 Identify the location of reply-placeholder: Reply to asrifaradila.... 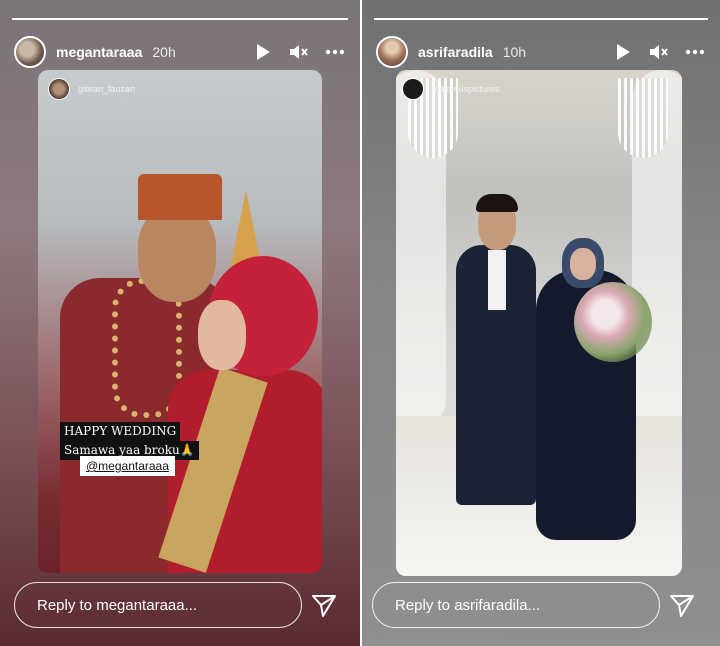
(468, 605).